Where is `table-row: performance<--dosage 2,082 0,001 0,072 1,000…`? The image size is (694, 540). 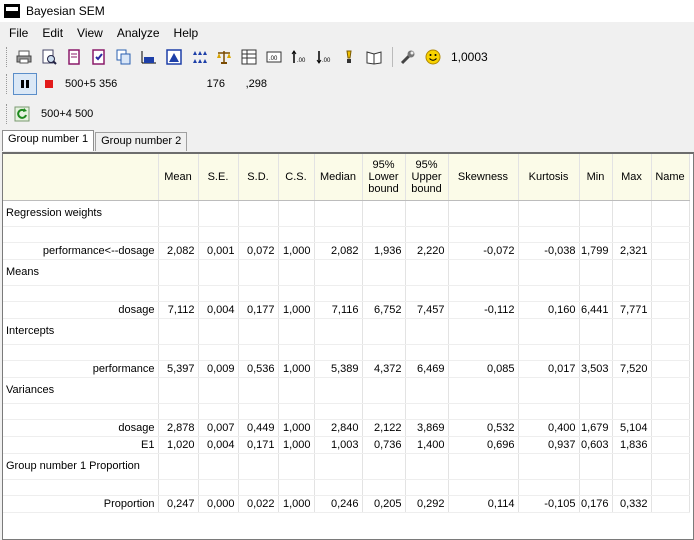 table-row: performance<--dosage 2,082 0,001 0,072 1,000… is located at coordinates (346, 251).